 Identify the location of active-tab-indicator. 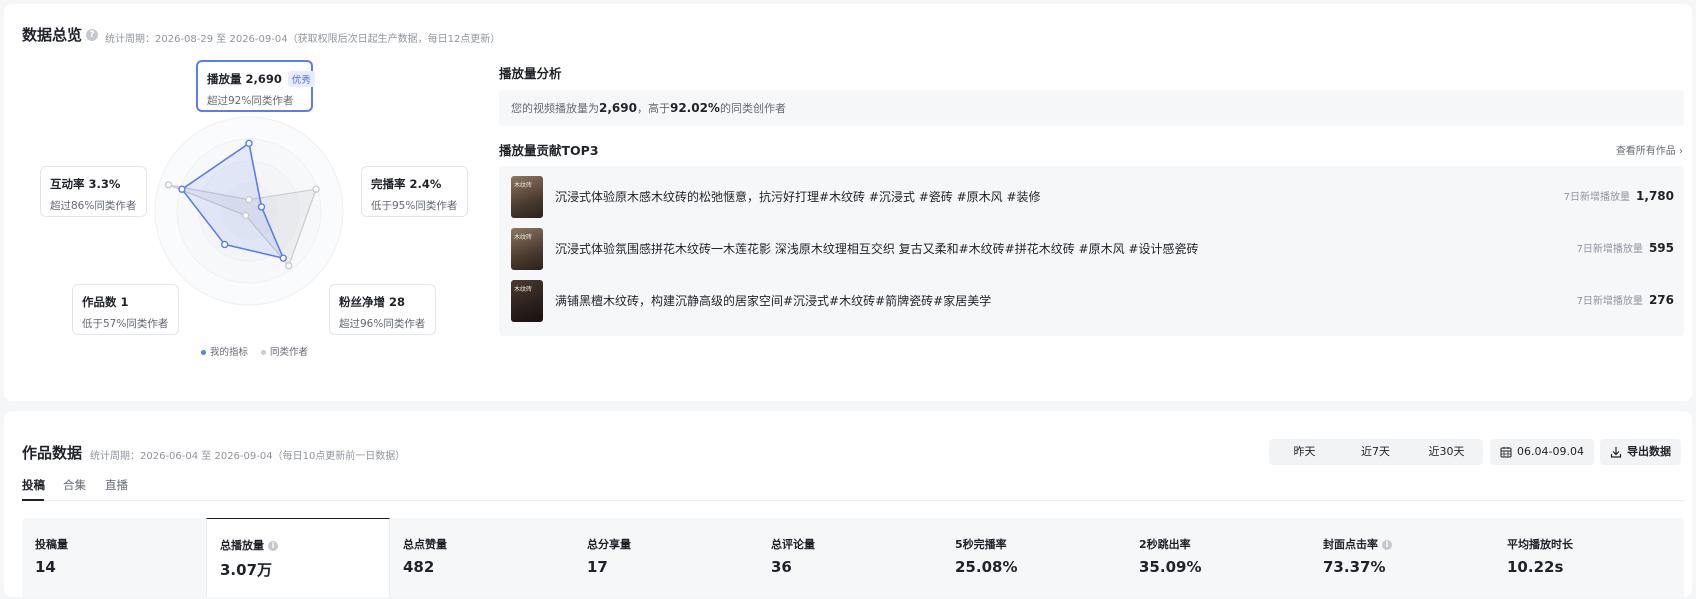
(33, 500).